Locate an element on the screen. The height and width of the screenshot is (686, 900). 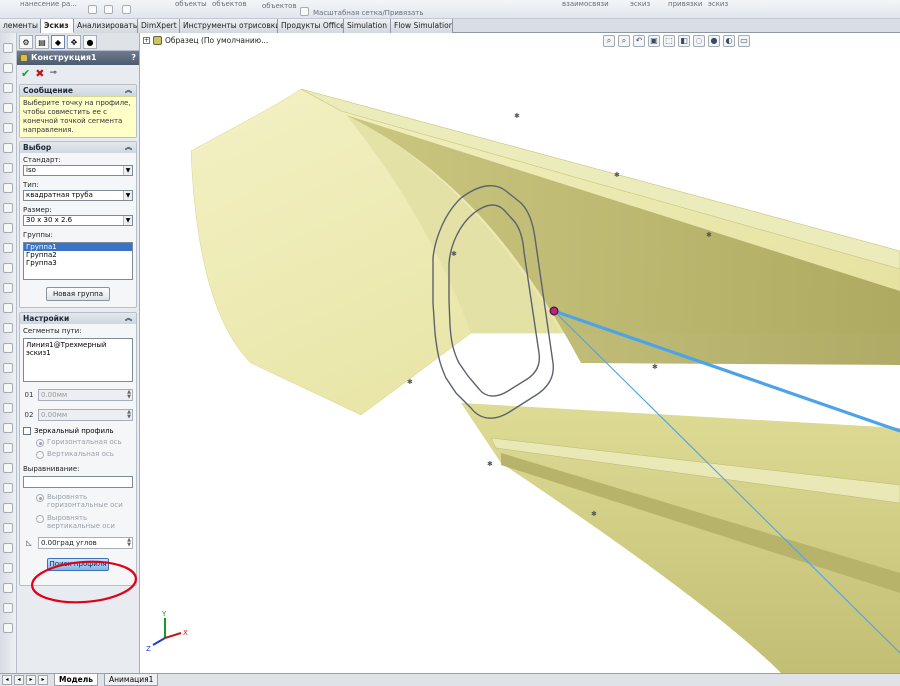
apply-scene-icon: ◐ is located at coordinates (729, 41).